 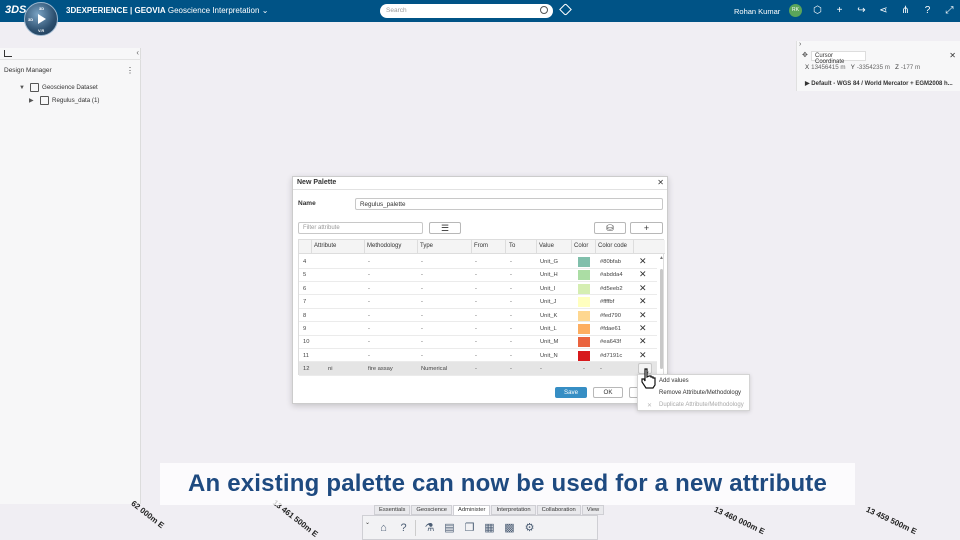 What do you see at coordinates (646, 228) in the screenshot?
I see `add-row-button: +` at bounding box center [646, 228].